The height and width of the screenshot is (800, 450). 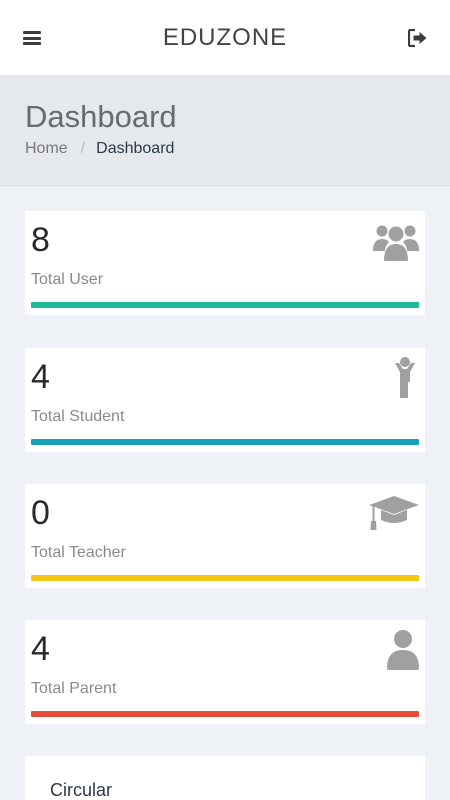 I want to click on logout-button, so click(x=418, y=38).